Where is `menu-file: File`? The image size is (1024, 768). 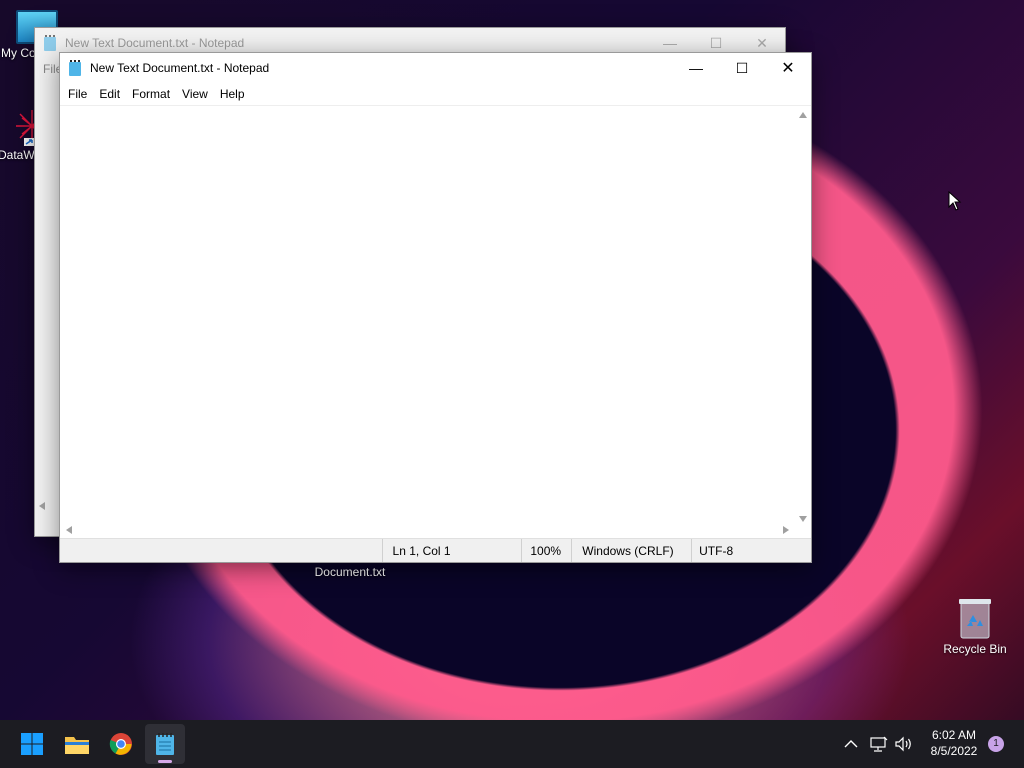 menu-file: File is located at coordinates (77, 94).